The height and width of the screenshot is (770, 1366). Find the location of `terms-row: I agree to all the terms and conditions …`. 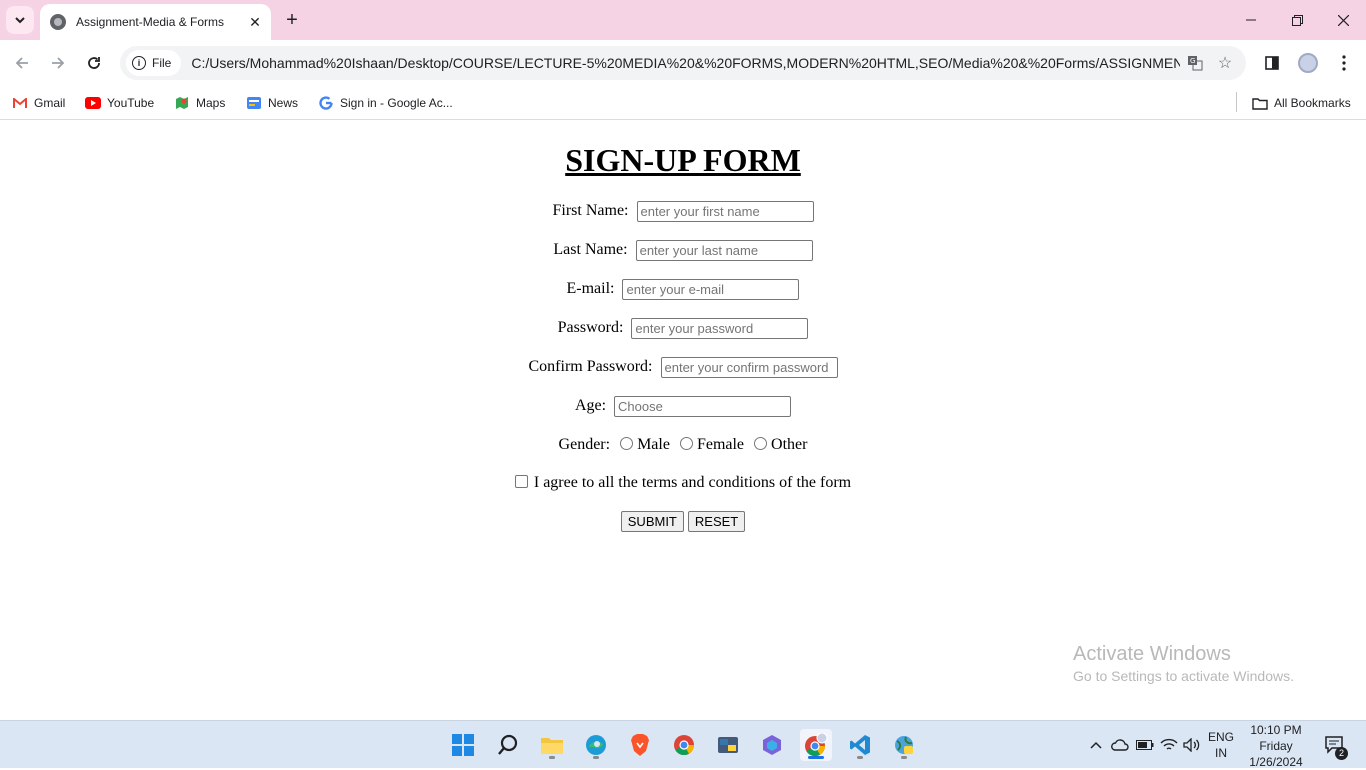

terms-row: I agree to all the terms and conditions … is located at coordinates (683, 483).